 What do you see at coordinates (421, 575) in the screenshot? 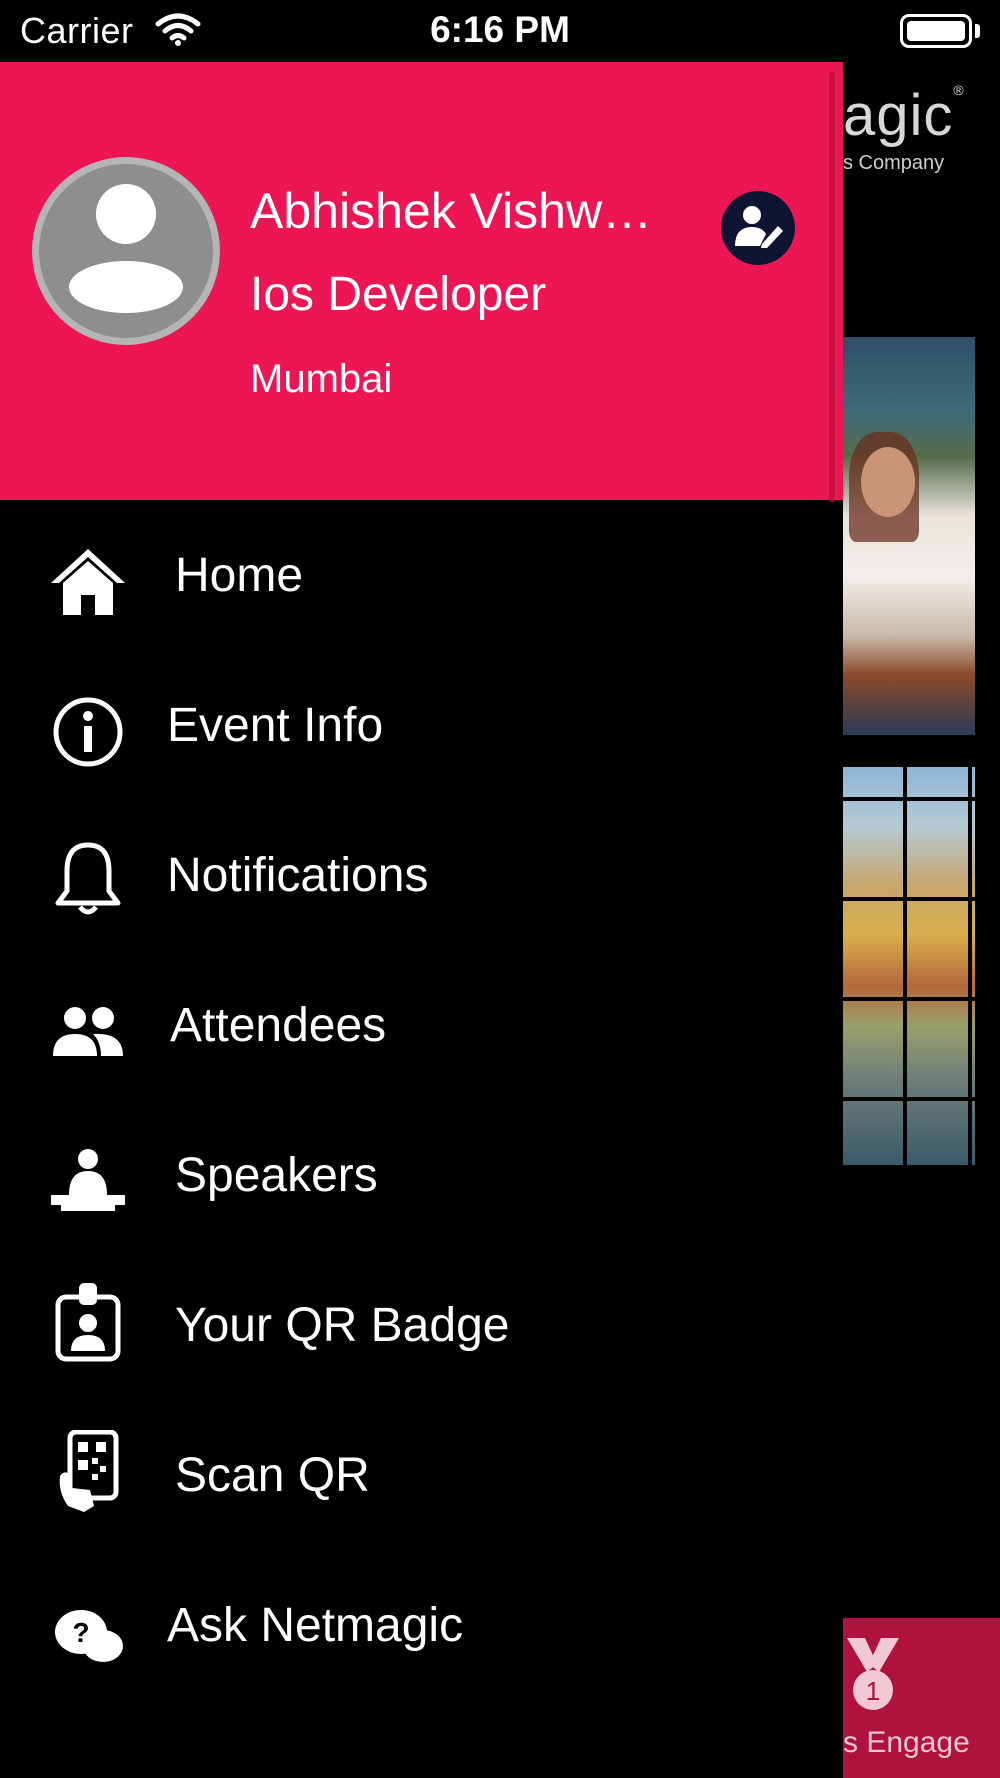
I see `menu-item-home: Home` at bounding box center [421, 575].